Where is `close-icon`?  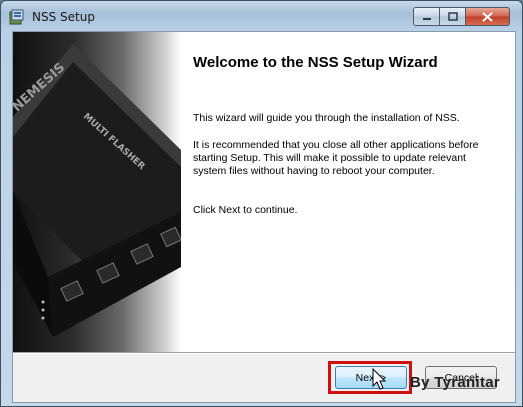
close-icon is located at coordinates (487, 16).